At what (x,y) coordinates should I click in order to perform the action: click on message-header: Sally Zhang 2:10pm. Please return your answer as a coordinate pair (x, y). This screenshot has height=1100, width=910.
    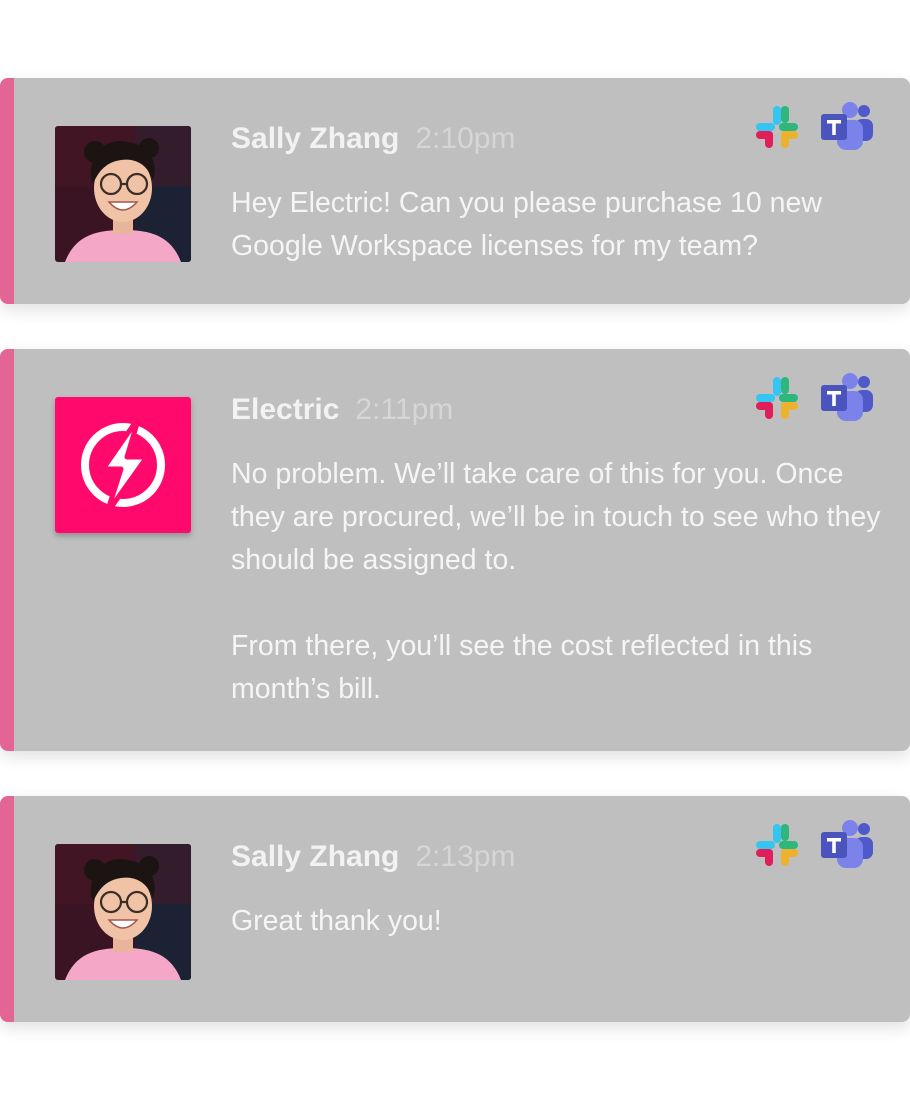
    Looking at the image, I should click on (373, 139).